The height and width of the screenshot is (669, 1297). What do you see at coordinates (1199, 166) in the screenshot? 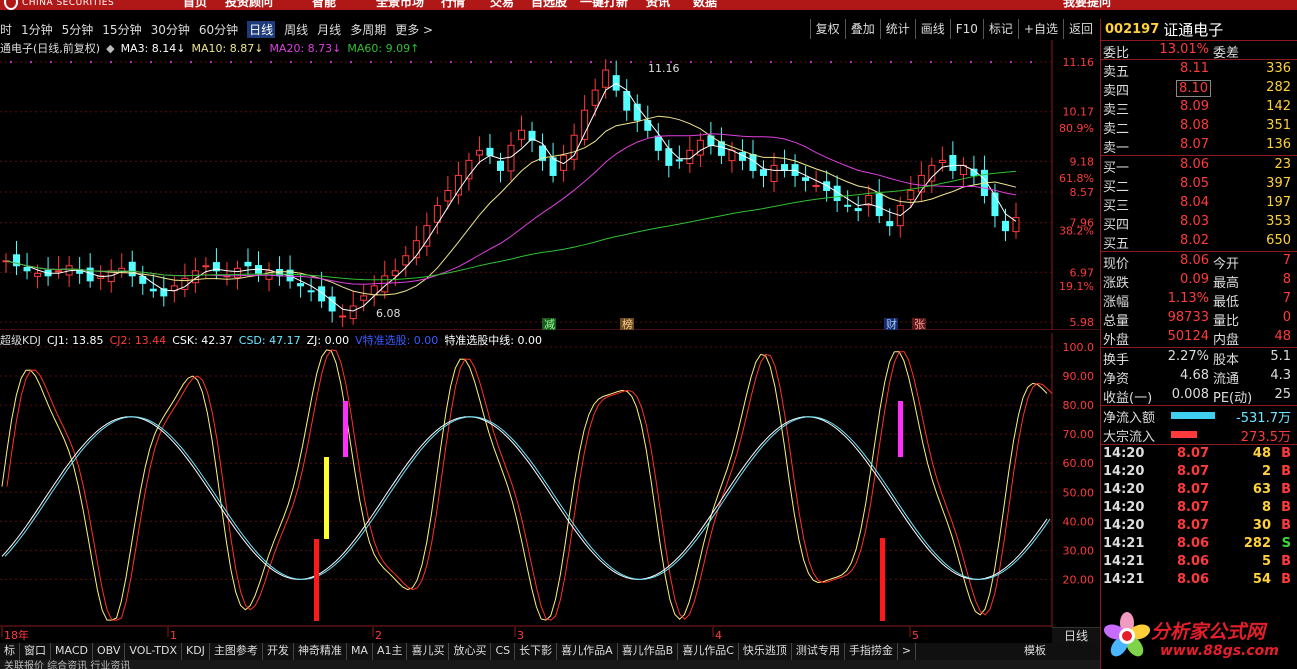
I see `bid-row: 买一 8.06 23` at bounding box center [1199, 166].